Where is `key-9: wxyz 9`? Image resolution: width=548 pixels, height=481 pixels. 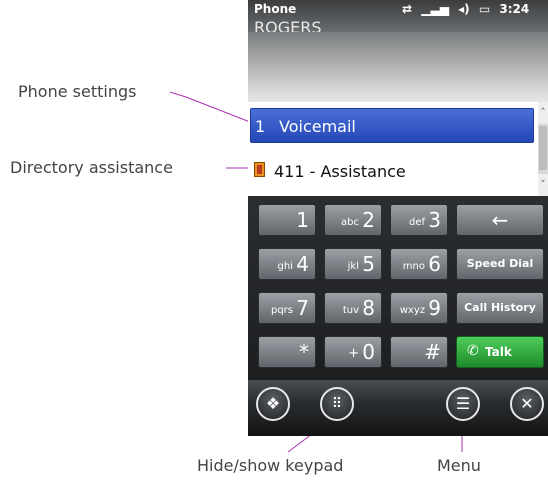 key-9: wxyz 9 is located at coordinates (419, 308).